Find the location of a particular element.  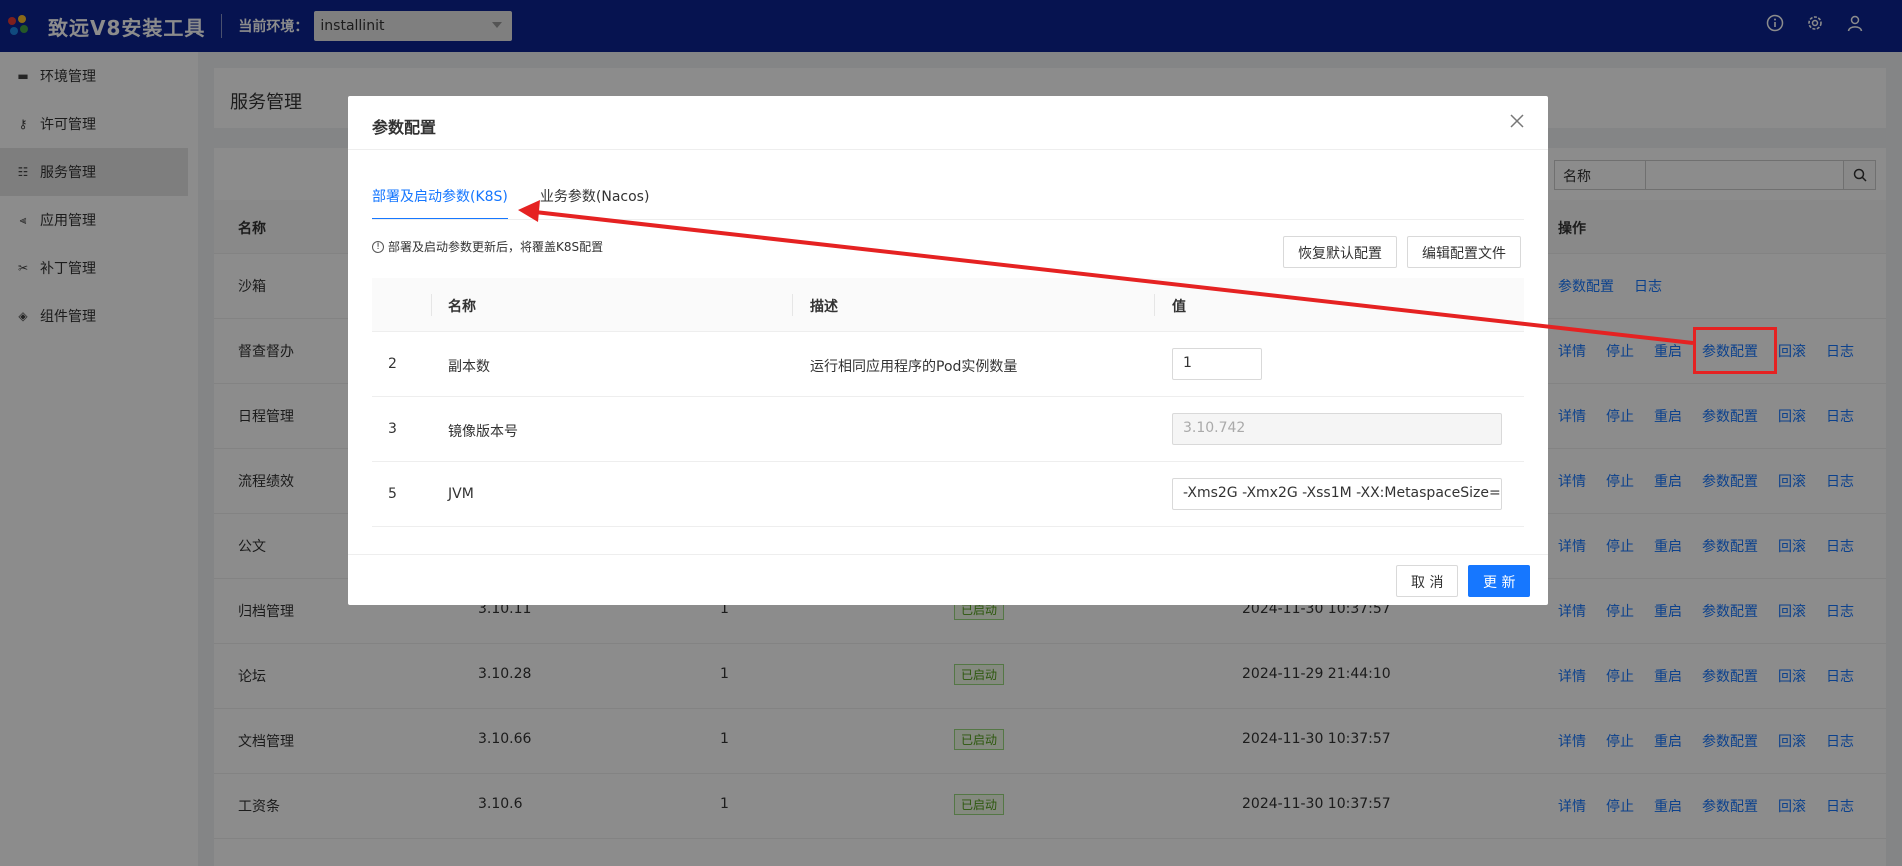

modal-tabs: 部署及启动参数(K8S) 业务参数(Nacos) is located at coordinates (510, 203).